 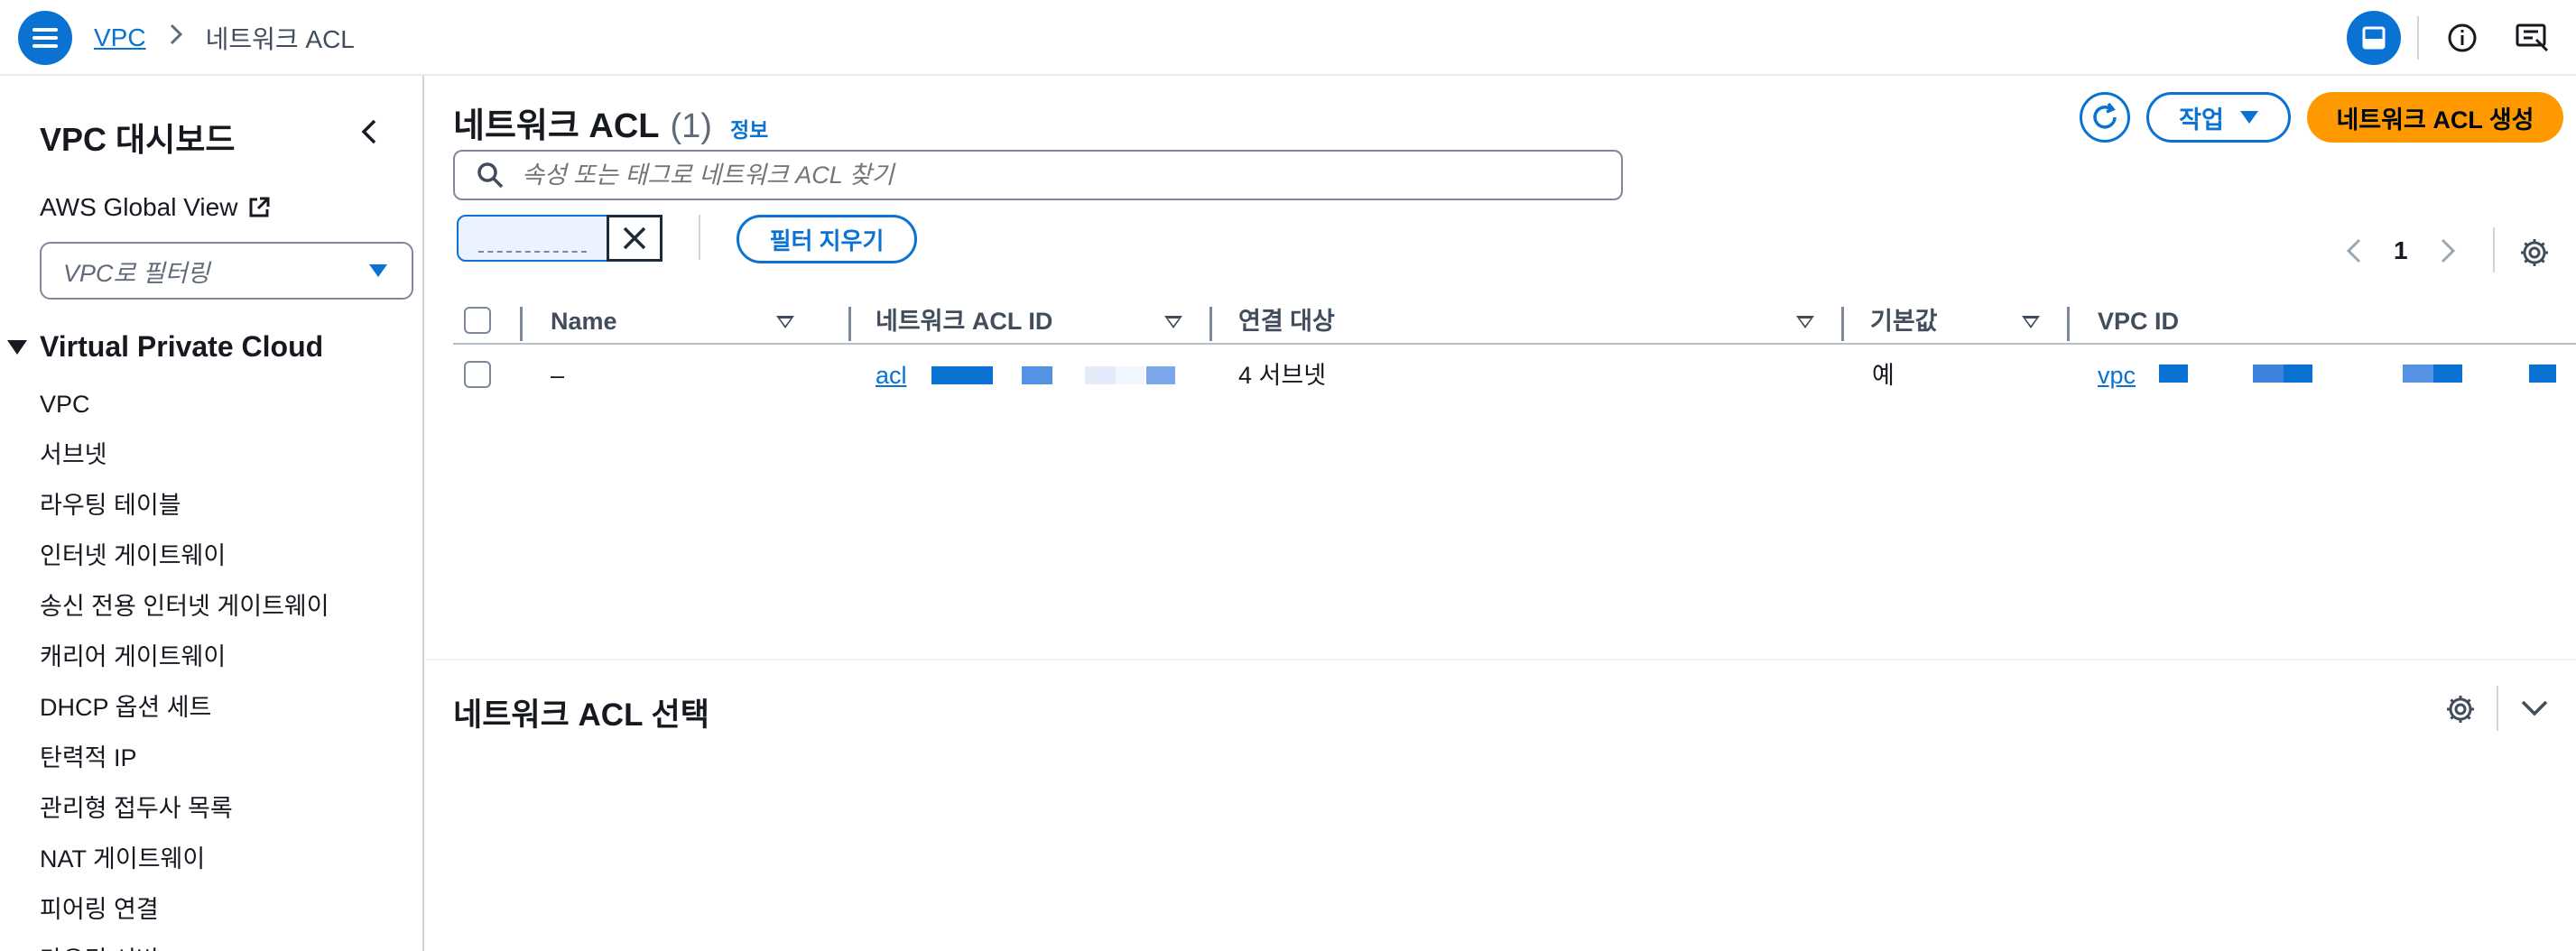 What do you see at coordinates (1883, 375) in the screenshot?
I see `cell-default: 예` at bounding box center [1883, 375].